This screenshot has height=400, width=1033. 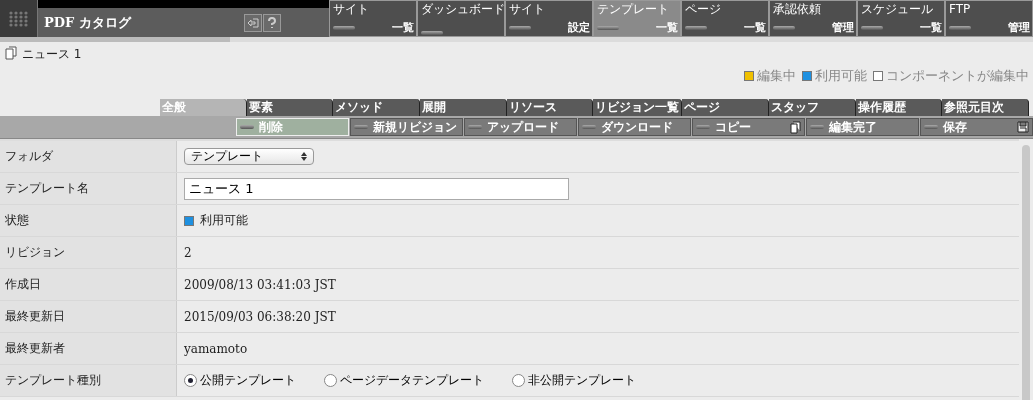 What do you see at coordinates (812, 107) in the screenshot?
I see `tab: スタッフ` at bounding box center [812, 107].